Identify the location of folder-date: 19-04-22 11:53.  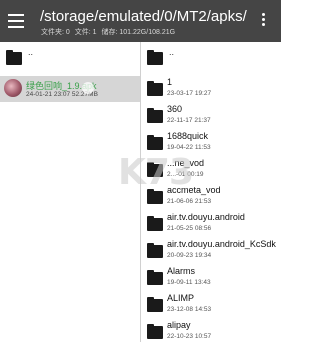
(189, 147).